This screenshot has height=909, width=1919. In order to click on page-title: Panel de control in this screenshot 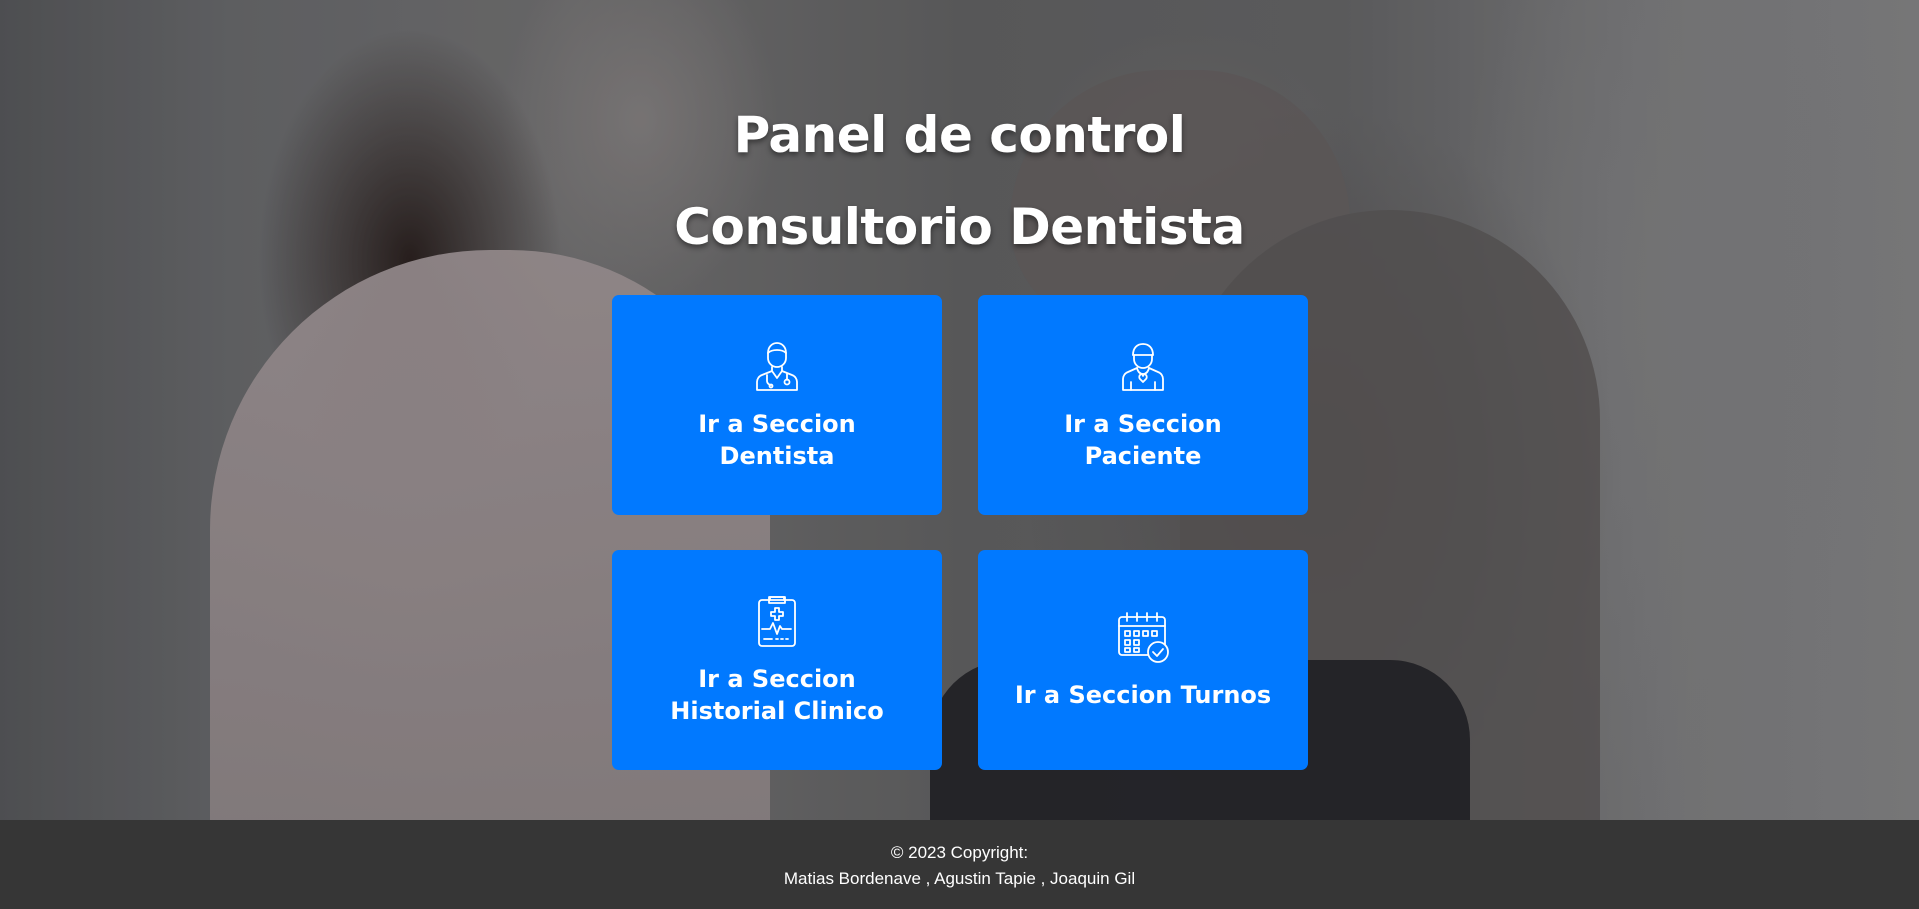, I will do `click(959, 135)`.